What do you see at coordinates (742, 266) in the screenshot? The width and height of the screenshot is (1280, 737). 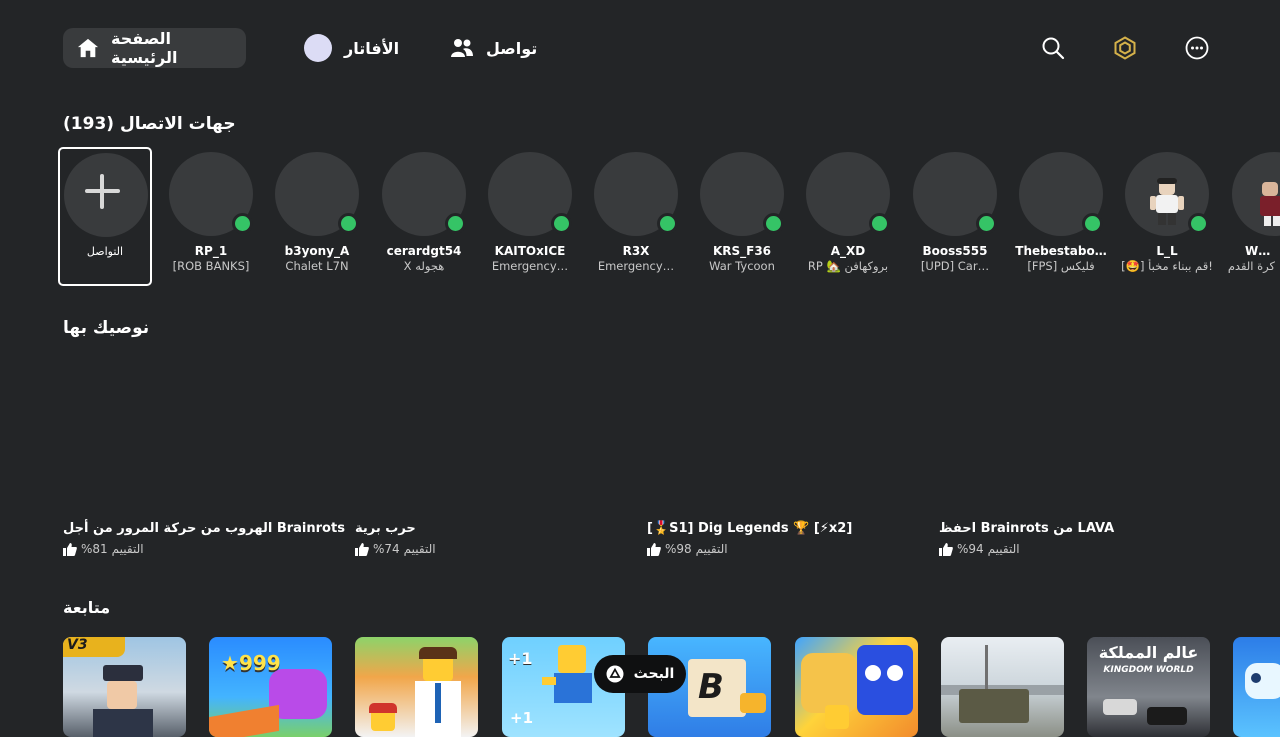 I see `contact-status: War Tycoon` at bounding box center [742, 266].